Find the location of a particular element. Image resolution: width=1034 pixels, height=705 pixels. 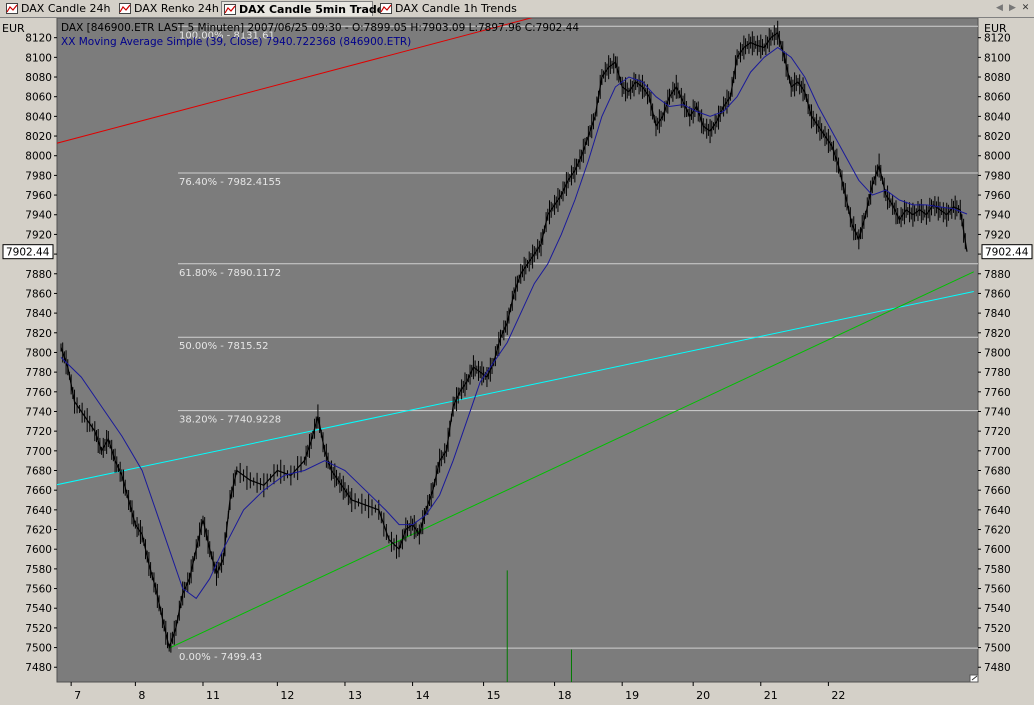

y-tick-label-left: 7660 is located at coordinates (38, 491).